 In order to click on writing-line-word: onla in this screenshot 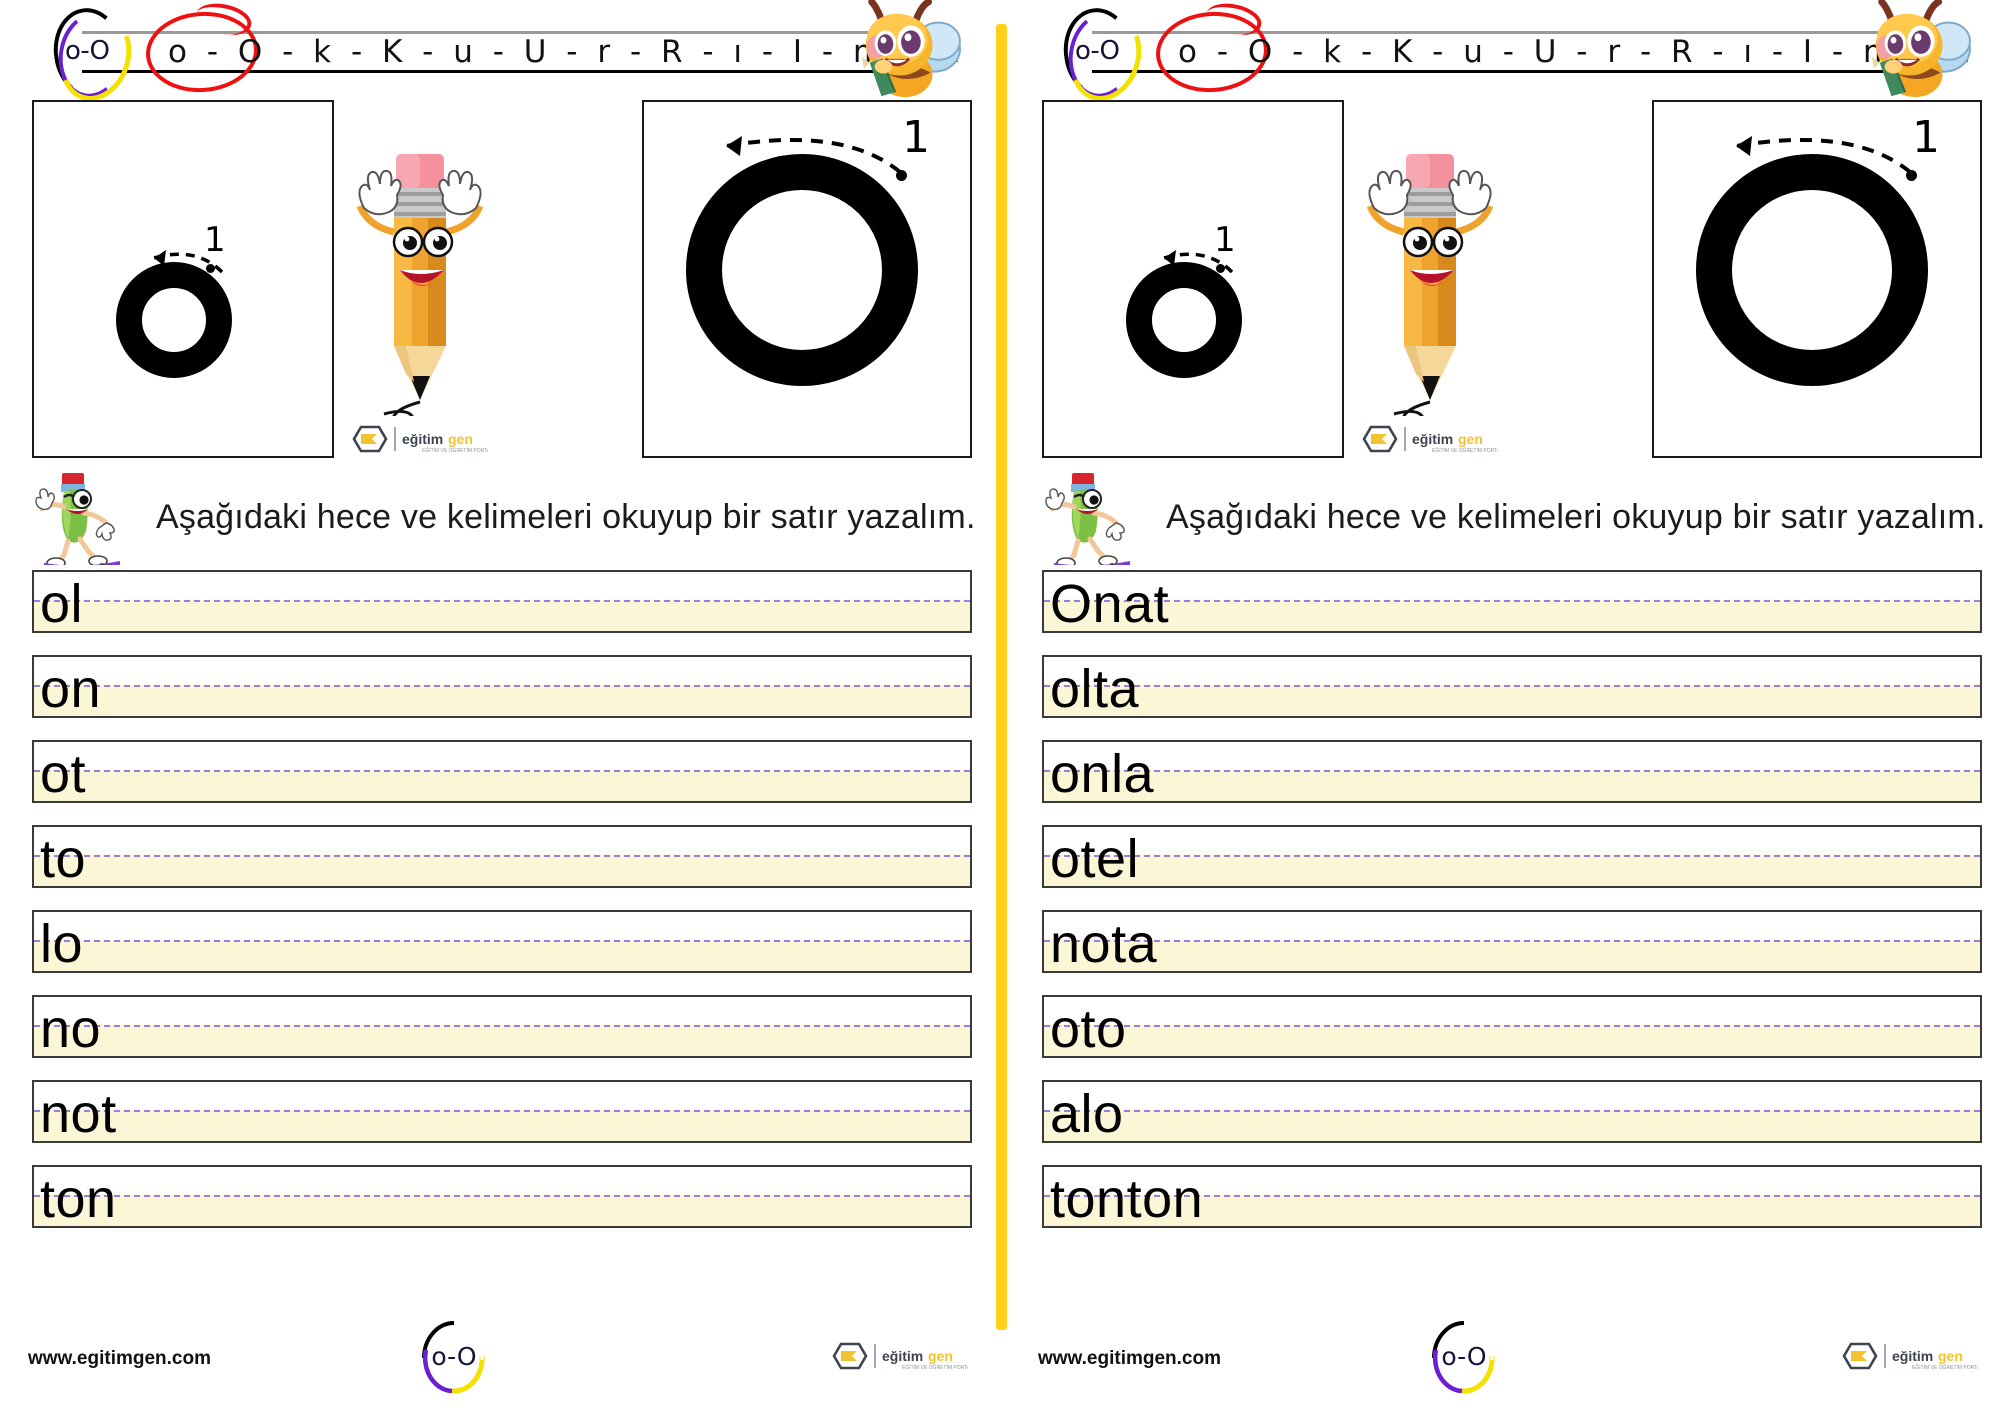, I will do `click(1102, 774)`.